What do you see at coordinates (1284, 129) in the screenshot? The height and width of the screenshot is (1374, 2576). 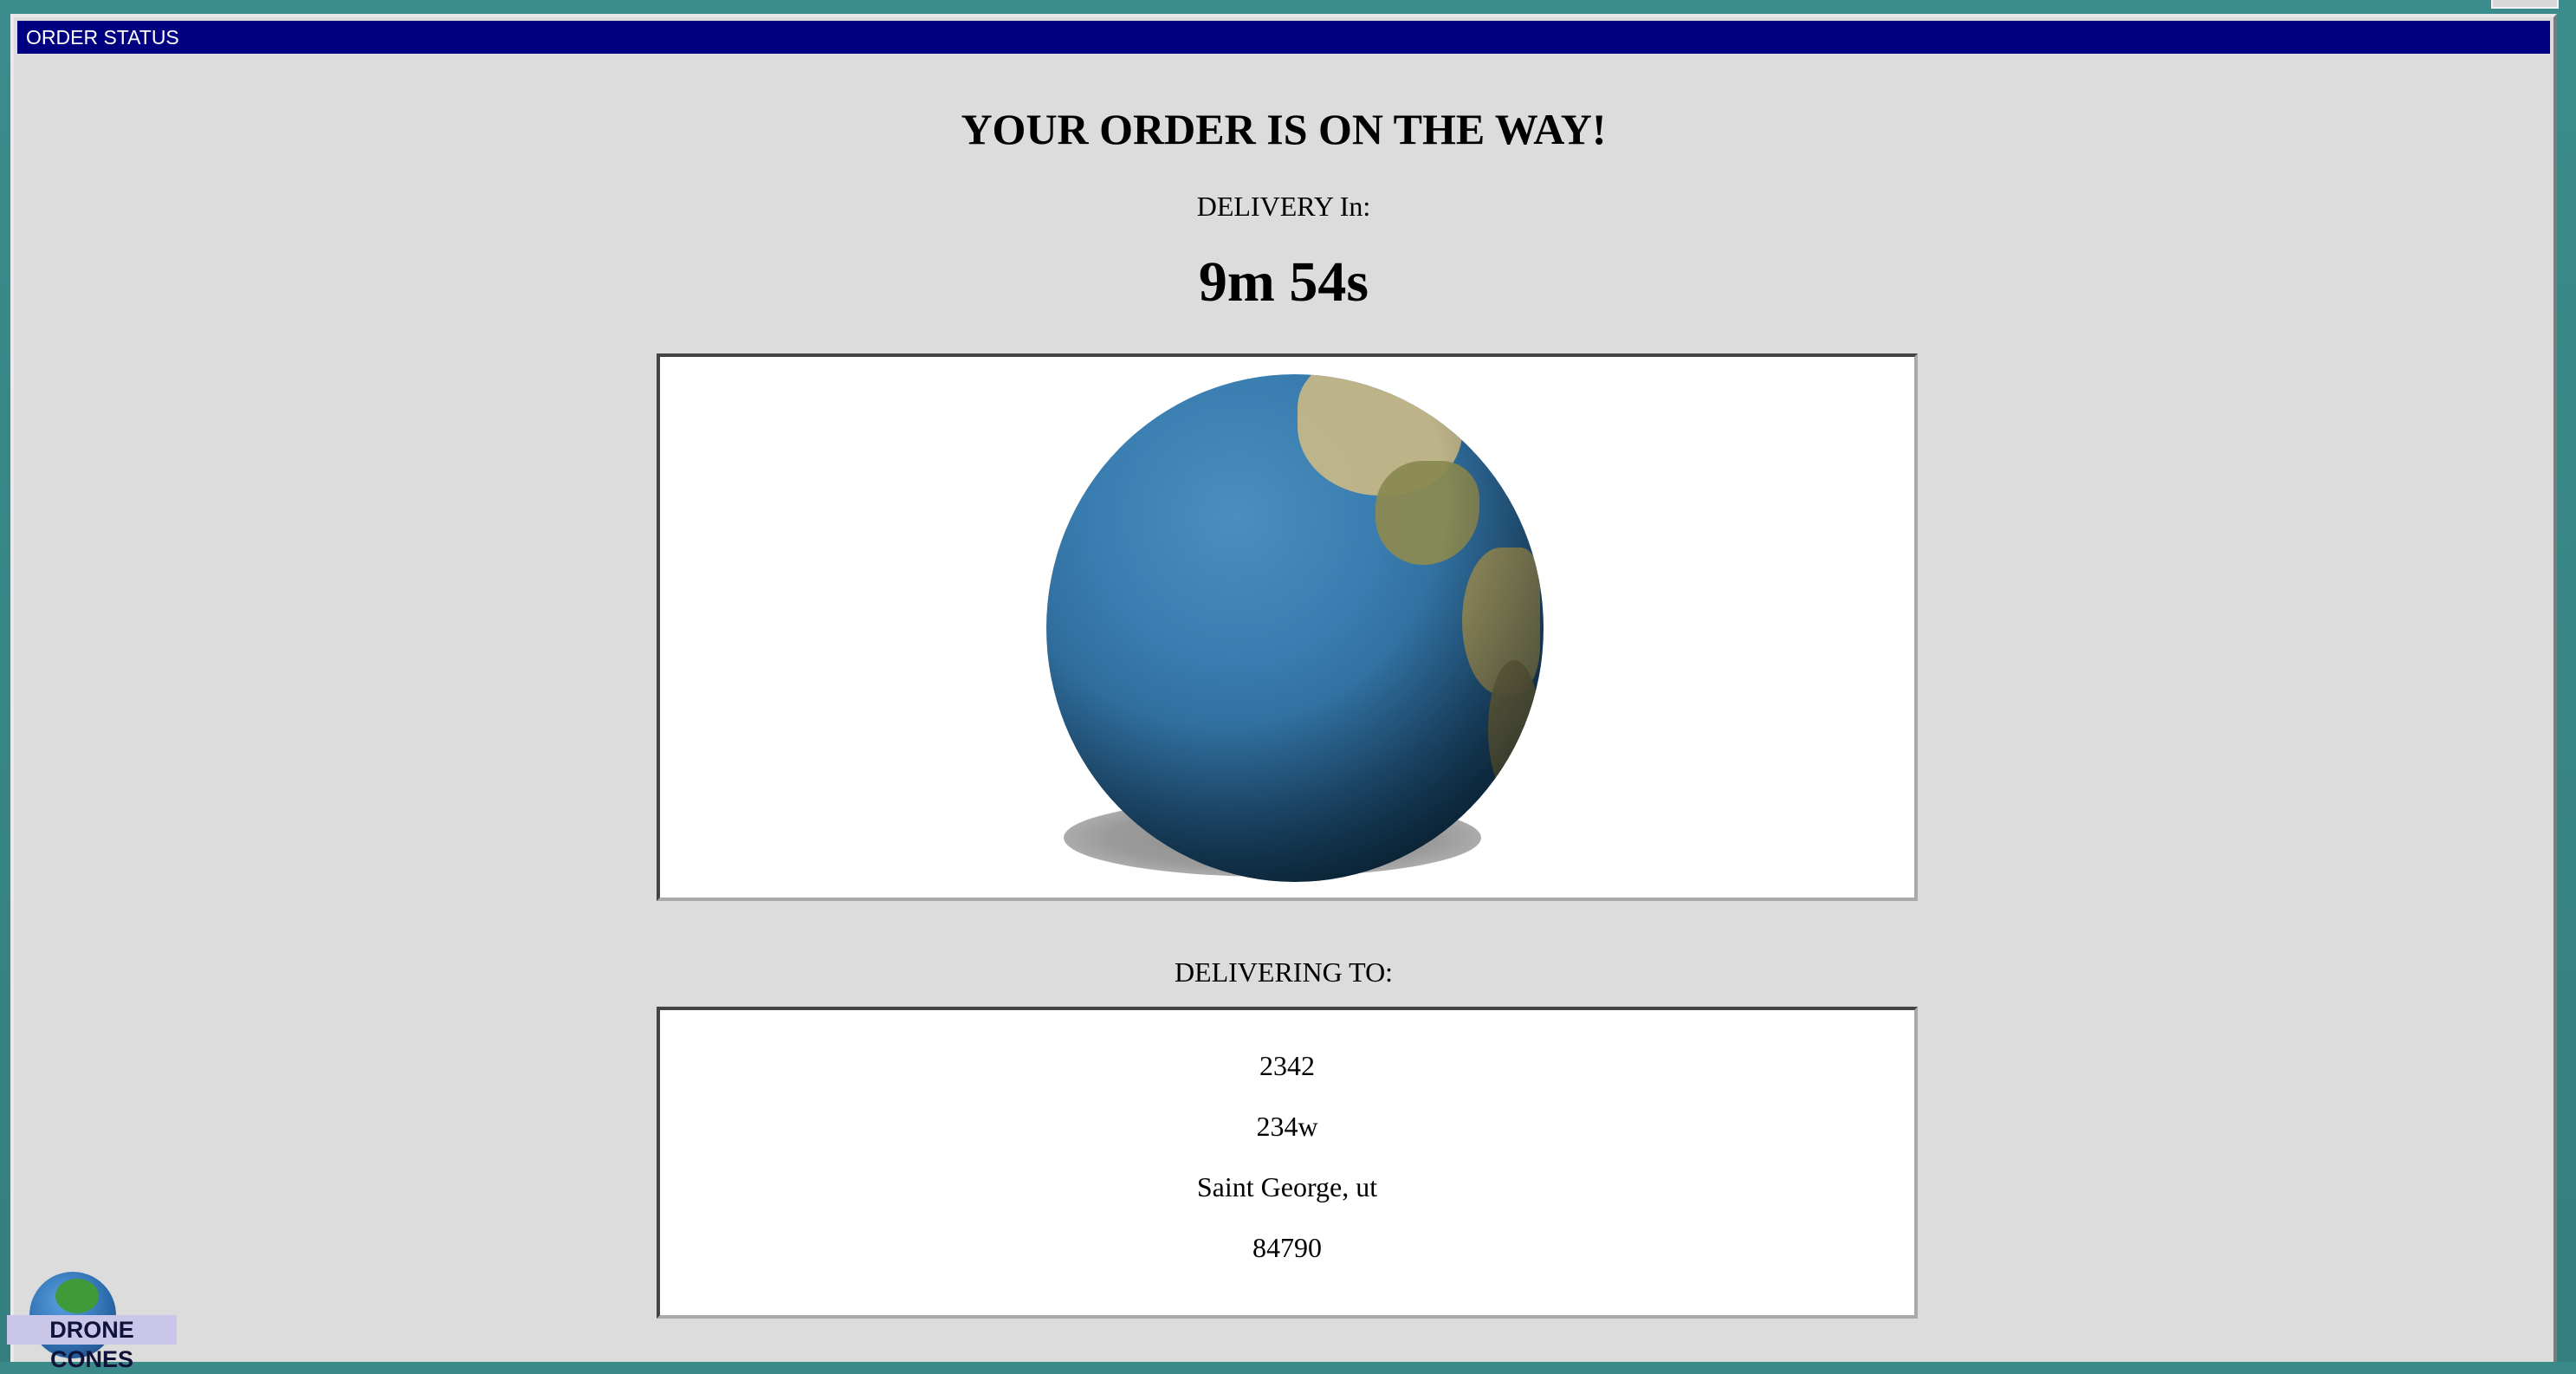 I see `order-headline: YOUR ORDER IS ON THE WAY!` at bounding box center [1284, 129].